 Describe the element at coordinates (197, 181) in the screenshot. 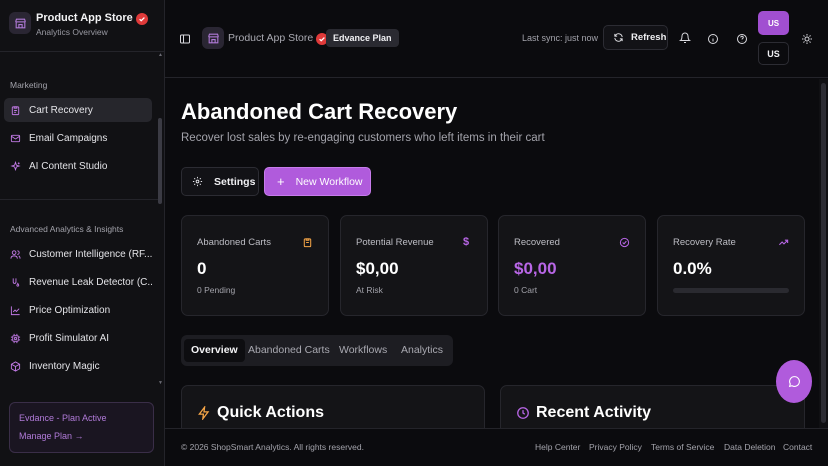

I see `gear-icon` at that location.